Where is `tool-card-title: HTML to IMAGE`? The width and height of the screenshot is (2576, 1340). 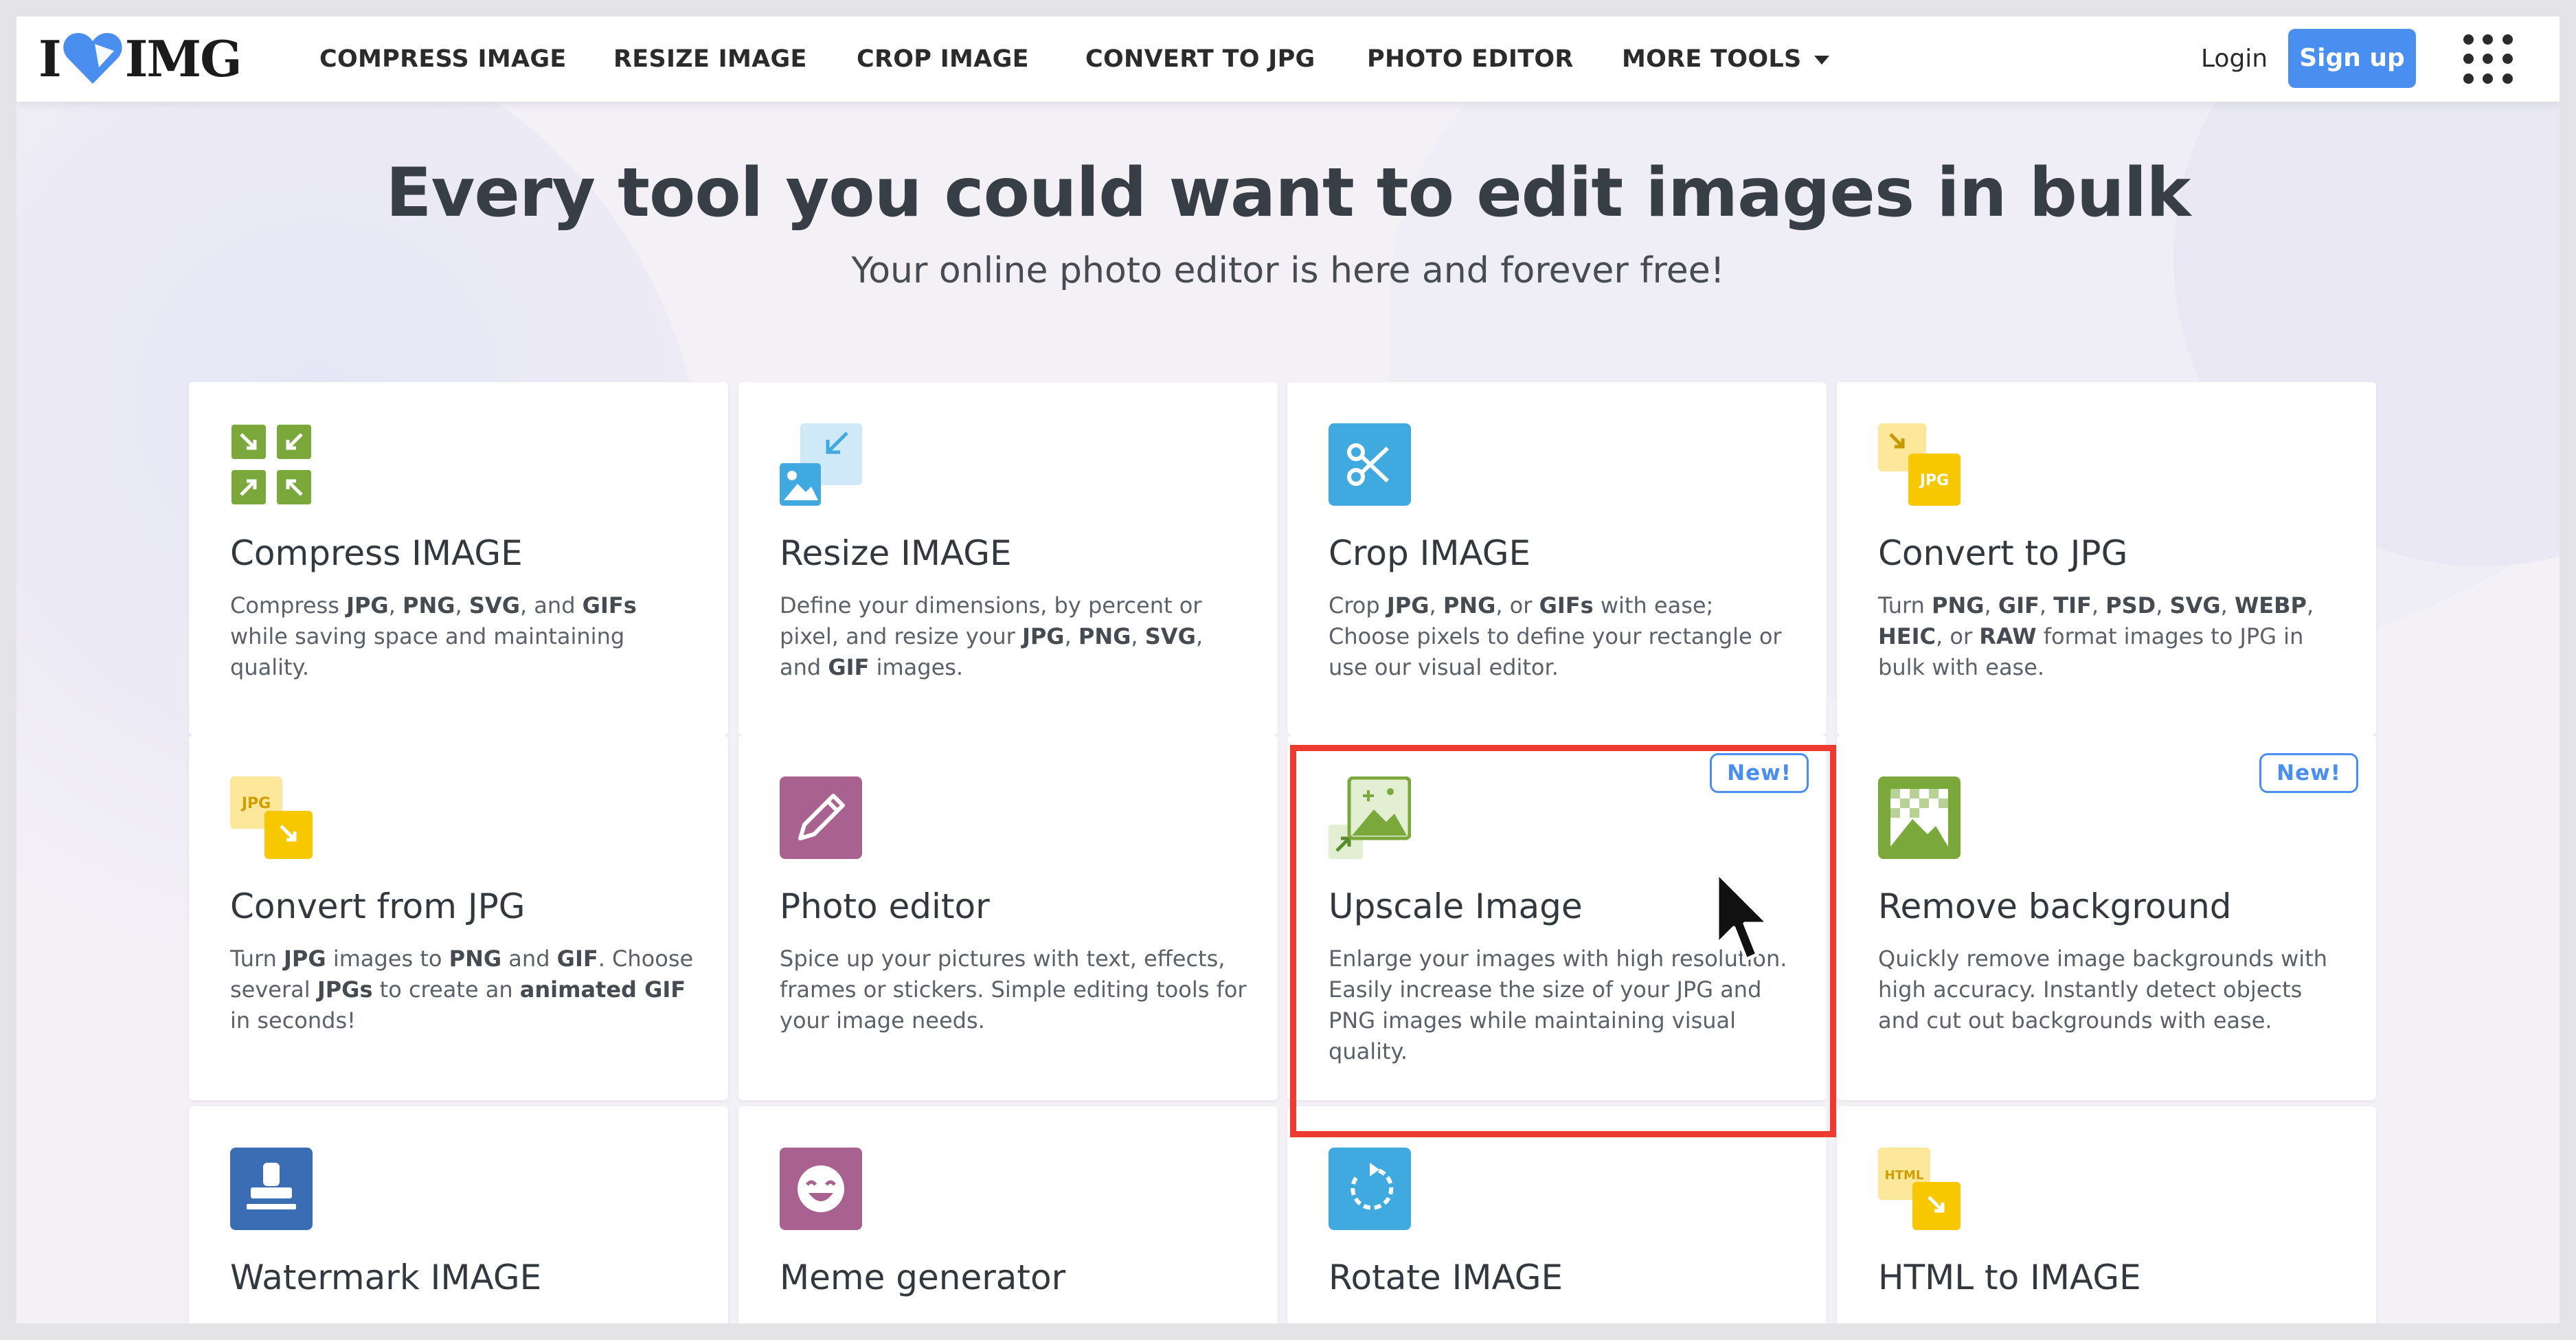 tool-card-title: HTML to IMAGE is located at coordinates (2009, 1278).